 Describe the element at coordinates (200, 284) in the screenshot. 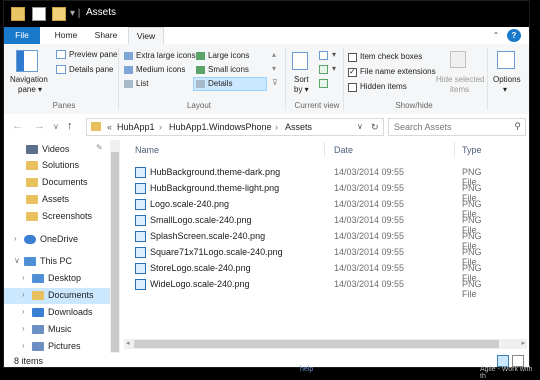

I see `file-name: WideLogo.scale-240.png` at that location.